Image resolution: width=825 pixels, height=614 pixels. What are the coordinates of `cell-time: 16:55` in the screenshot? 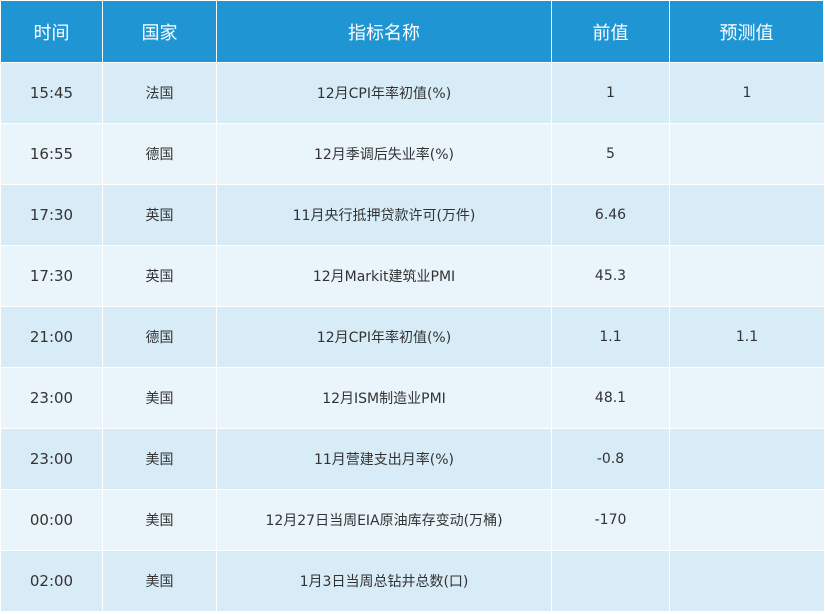 It's located at (52, 154).